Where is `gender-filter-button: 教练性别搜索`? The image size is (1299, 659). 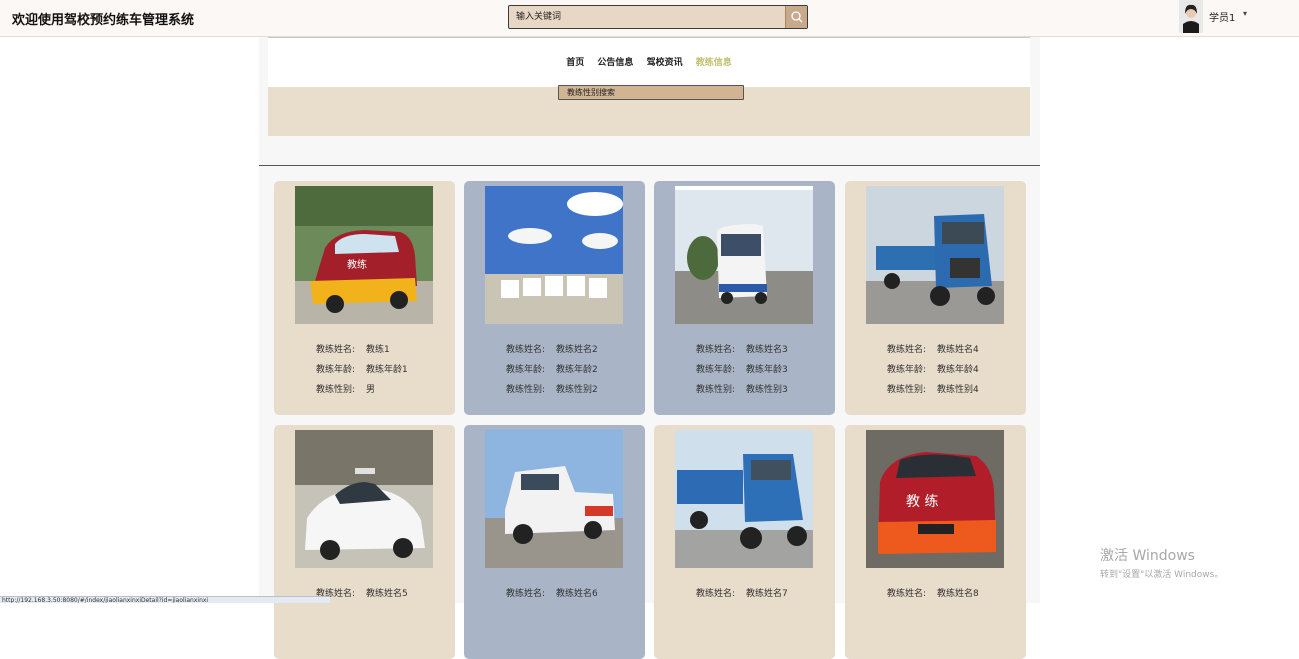
gender-filter-button: 教练性别搜索 is located at coordinates (651, 92).